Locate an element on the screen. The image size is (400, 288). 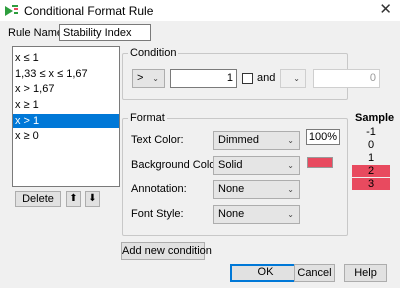
font-style-label: Font Style: is located at coordinates (157, 214).